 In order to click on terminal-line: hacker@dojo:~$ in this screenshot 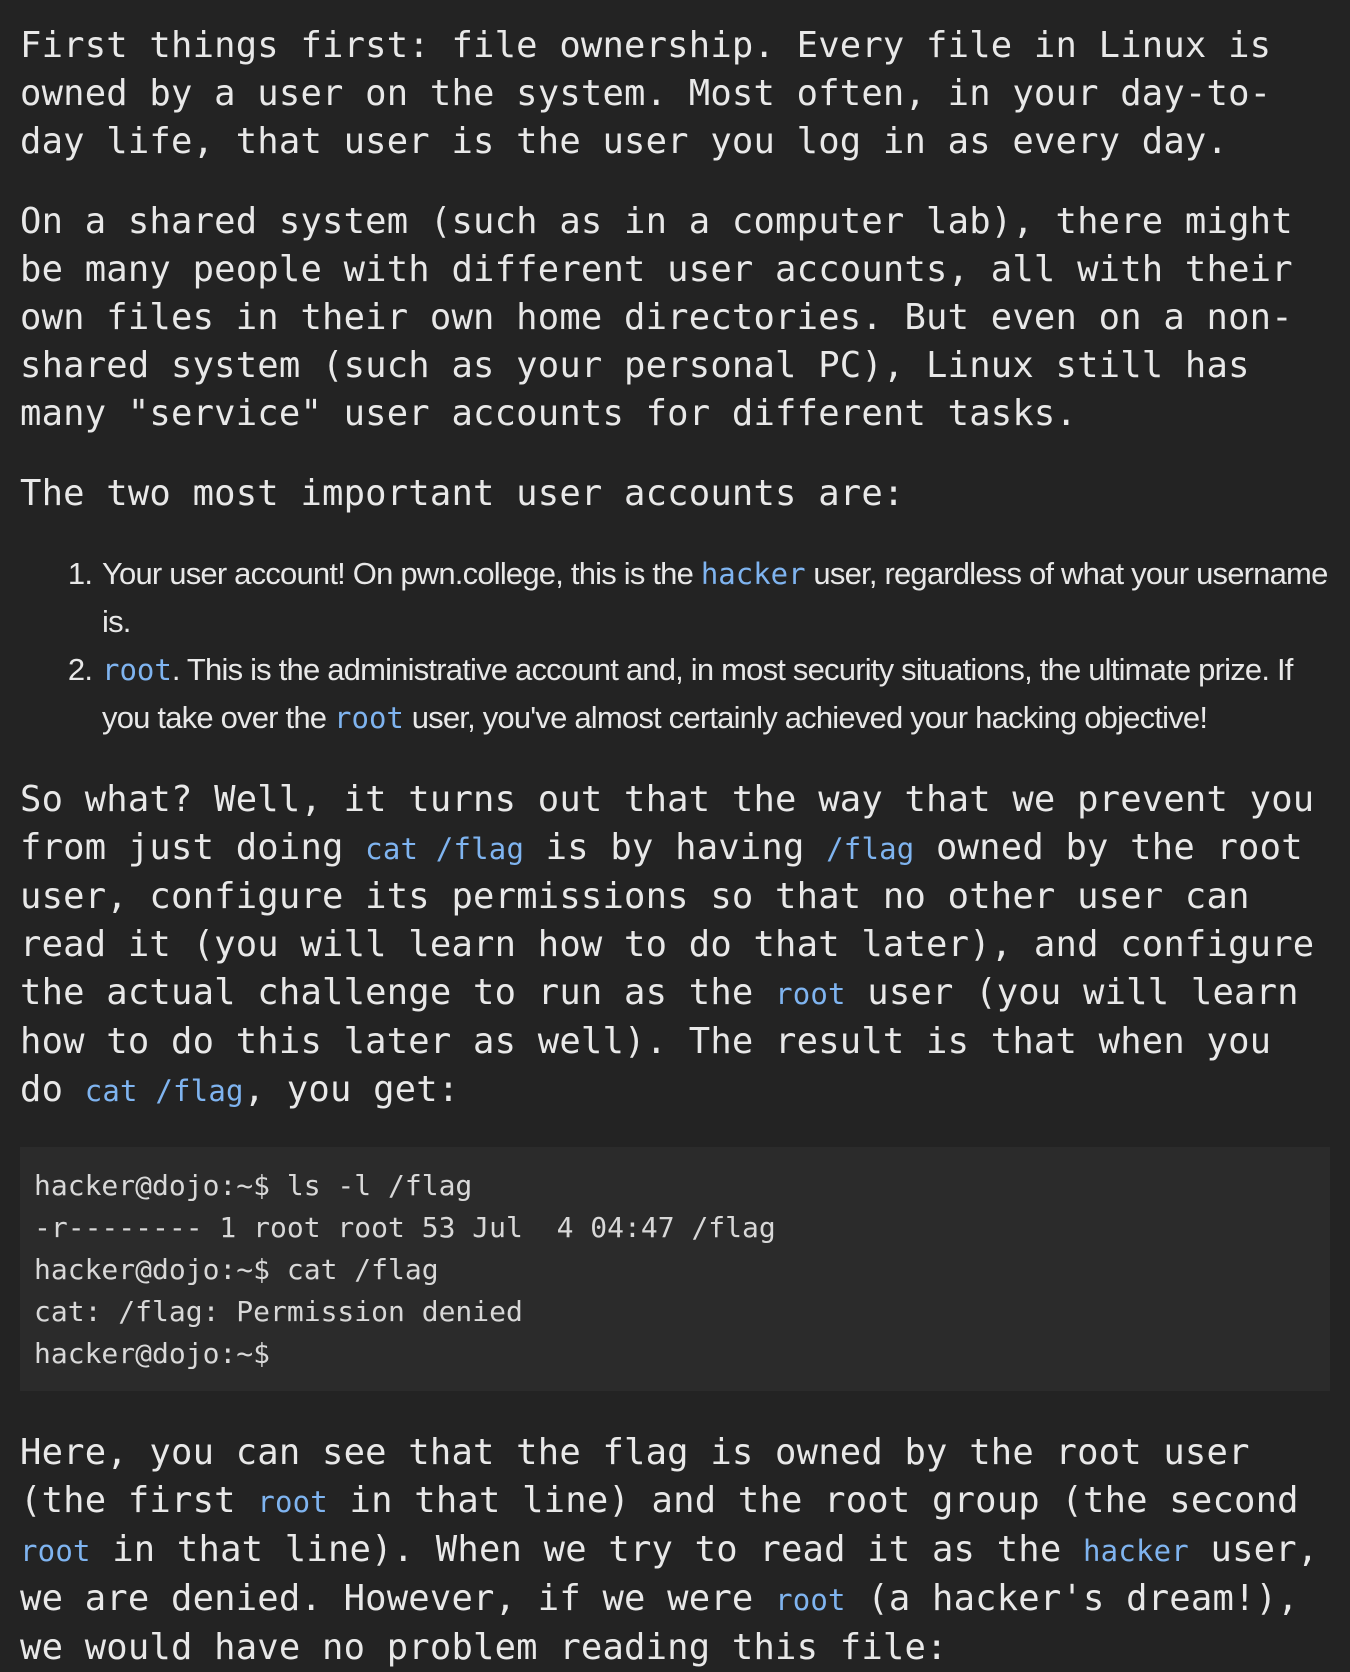, I will do `click(152, 1353)`.